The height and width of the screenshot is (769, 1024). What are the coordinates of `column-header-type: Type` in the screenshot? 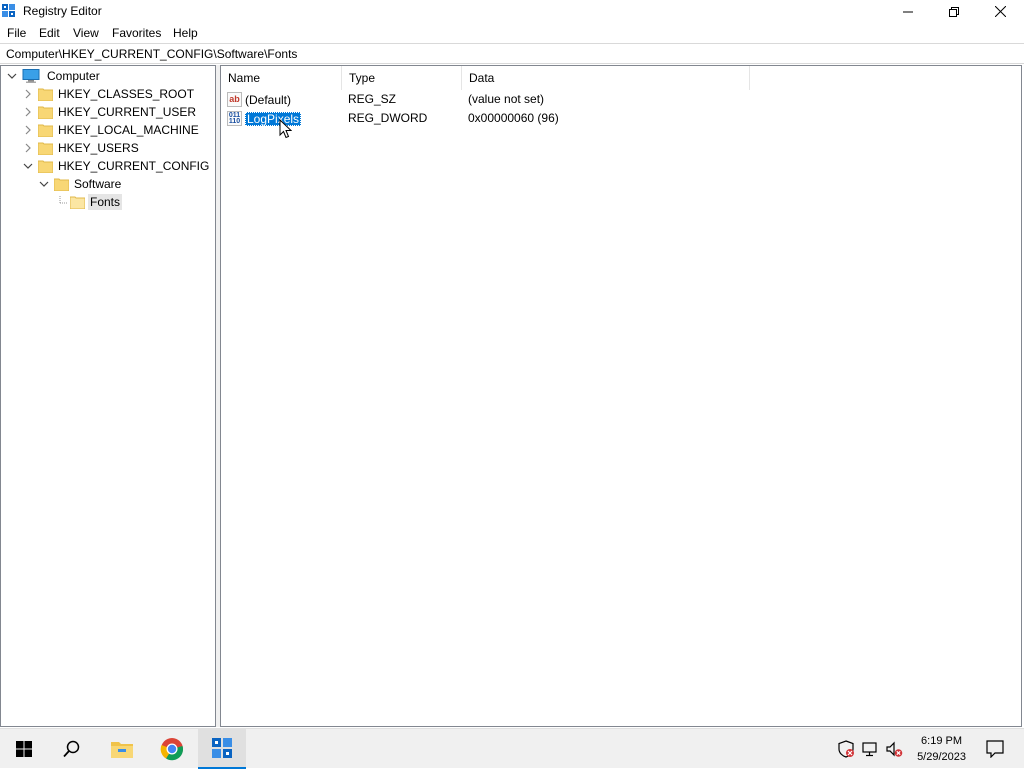 It's located at (402, 78).